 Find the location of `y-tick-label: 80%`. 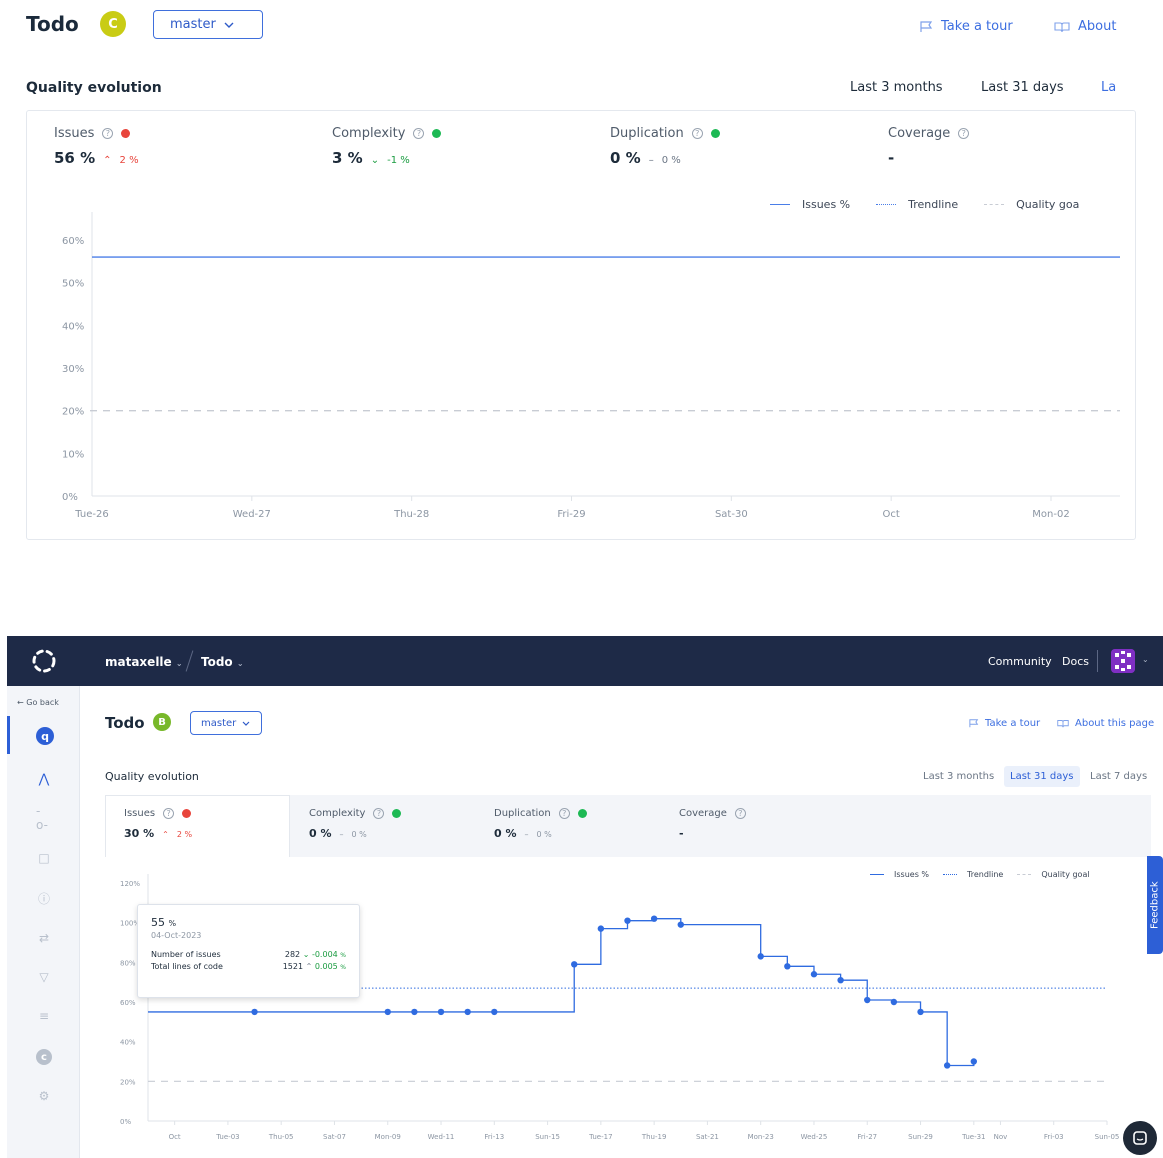

y-tick-label: 80% is located at coordinates (128, 963).